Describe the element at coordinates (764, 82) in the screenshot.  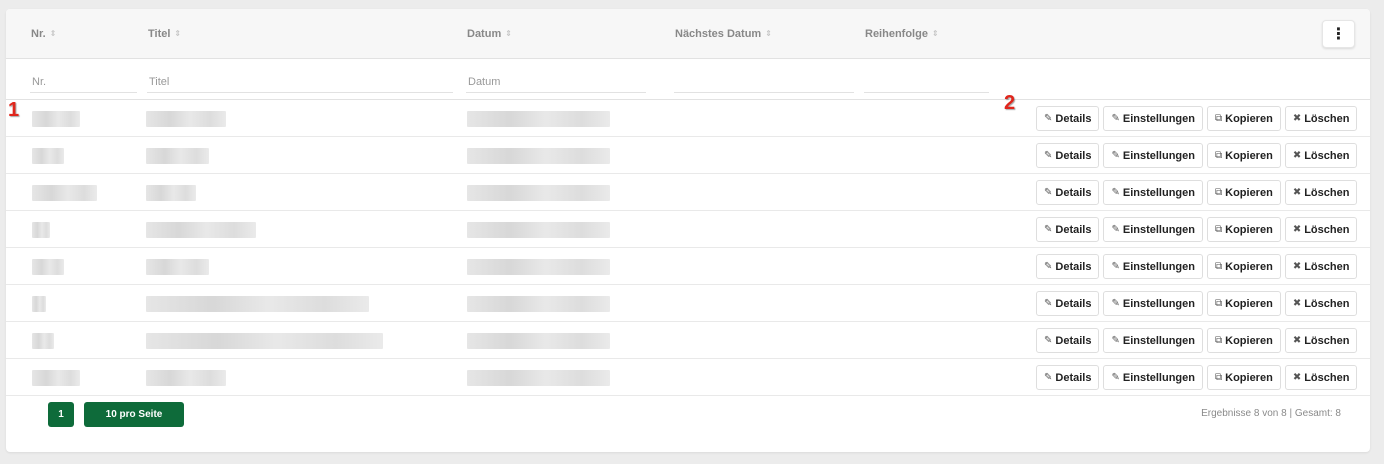
I see `filter-naechstes-datum-input` at that location.